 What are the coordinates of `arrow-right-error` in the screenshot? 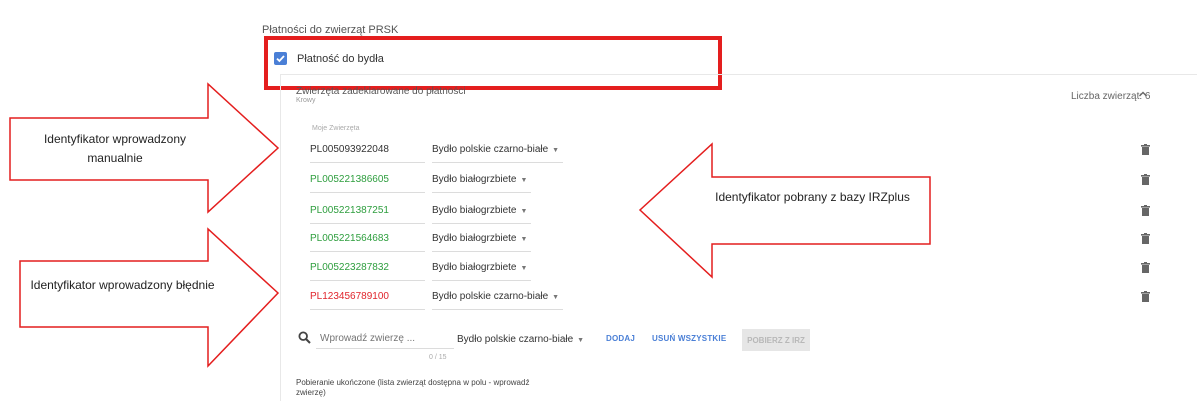 It's located at (149, 297).